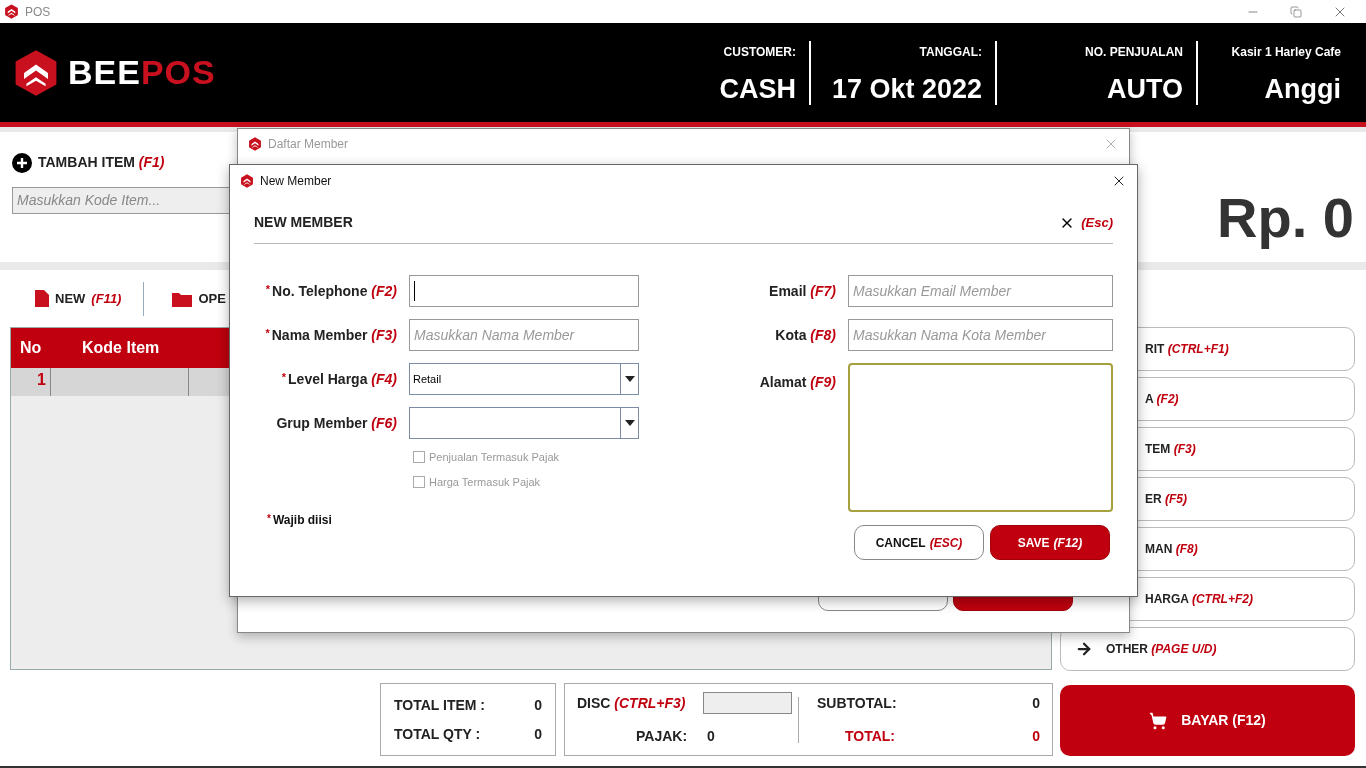  What do you see at coordinates (1286, 52) in the screenshot?
I see `header-label: Kasir 1 Harley Cafe` at bounding box center [1286, 52].